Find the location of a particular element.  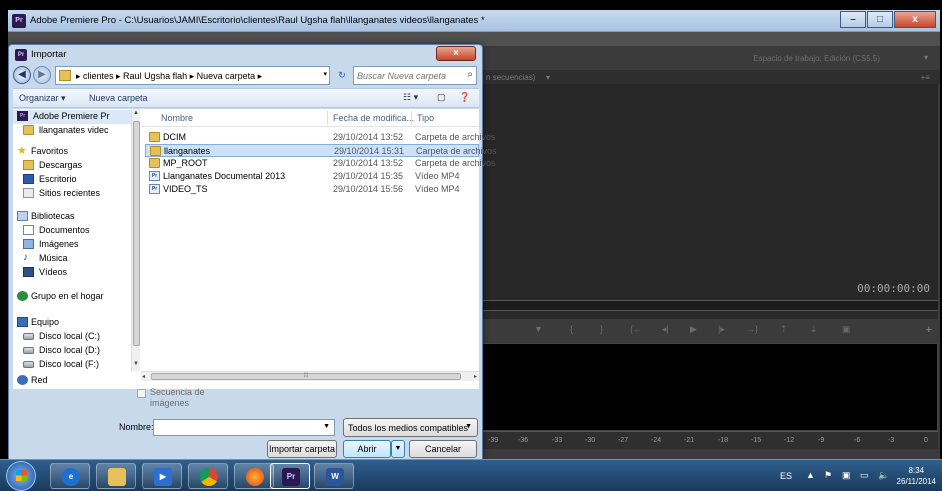

export-frame-icon: ▣ is located at coordinates (846, 329).